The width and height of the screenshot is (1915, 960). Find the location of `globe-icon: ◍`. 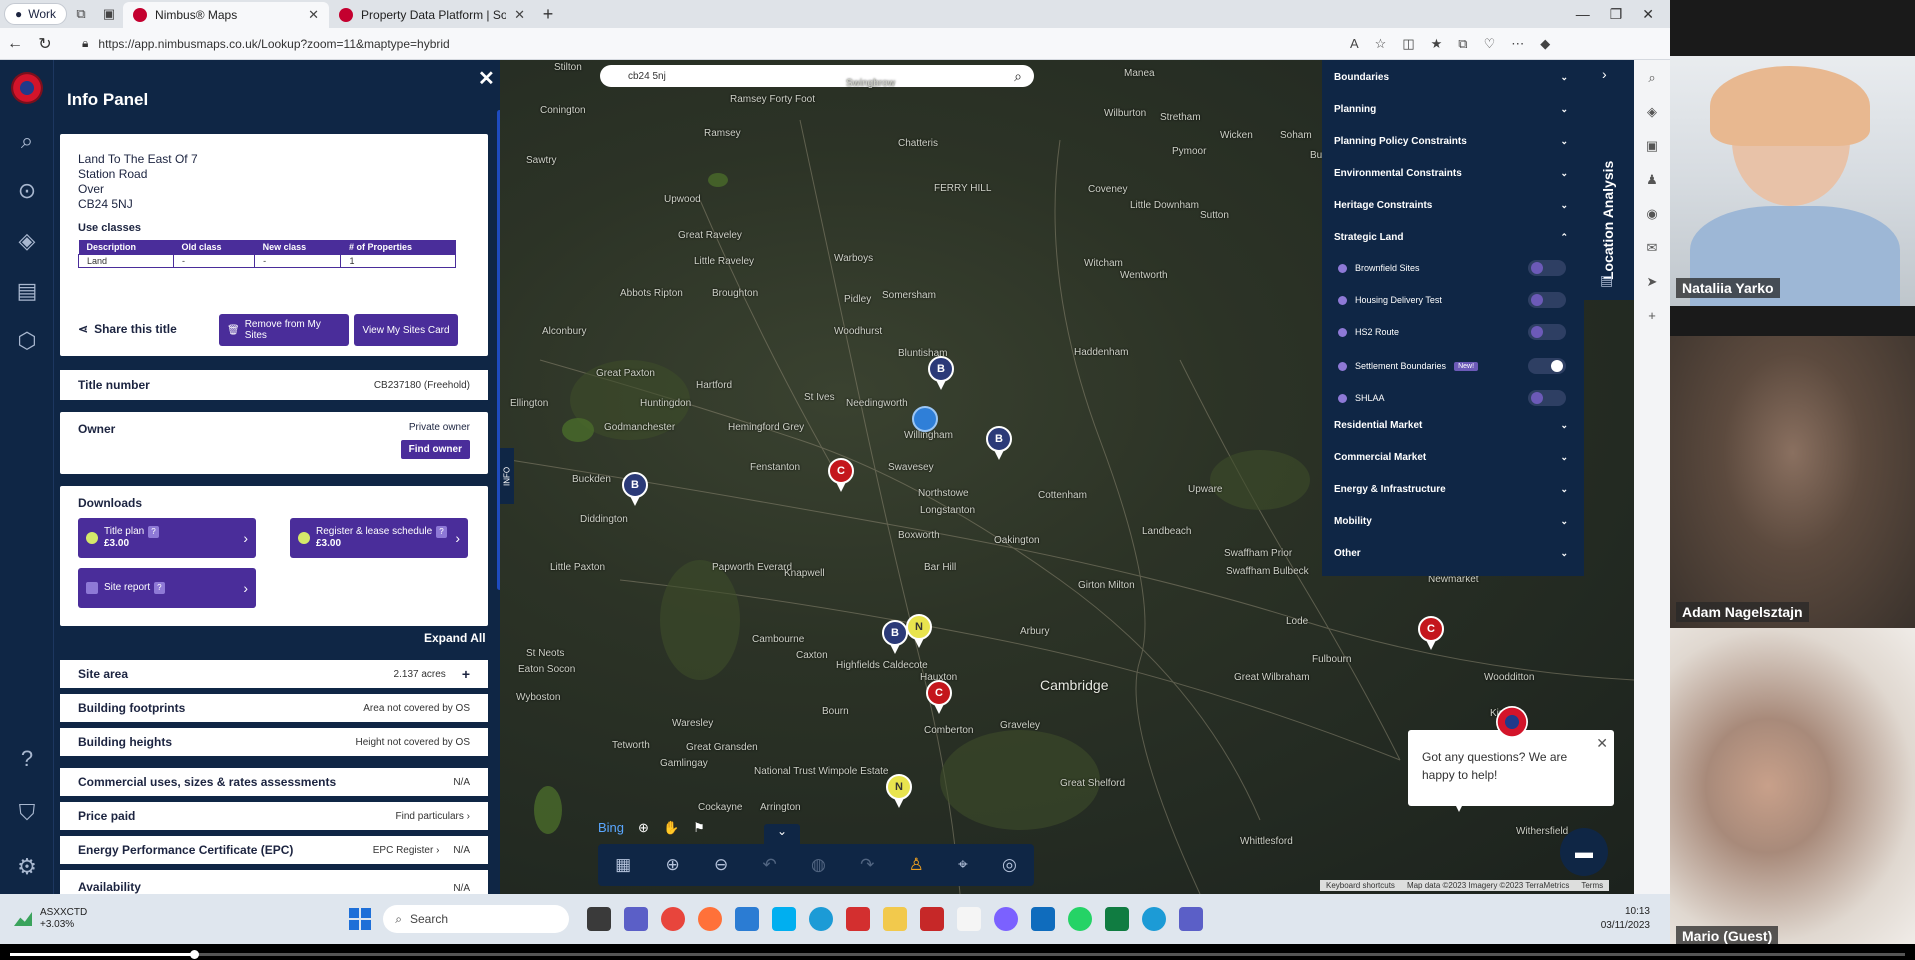

globe-icon: ◍ is located at coordinates (818, 865).